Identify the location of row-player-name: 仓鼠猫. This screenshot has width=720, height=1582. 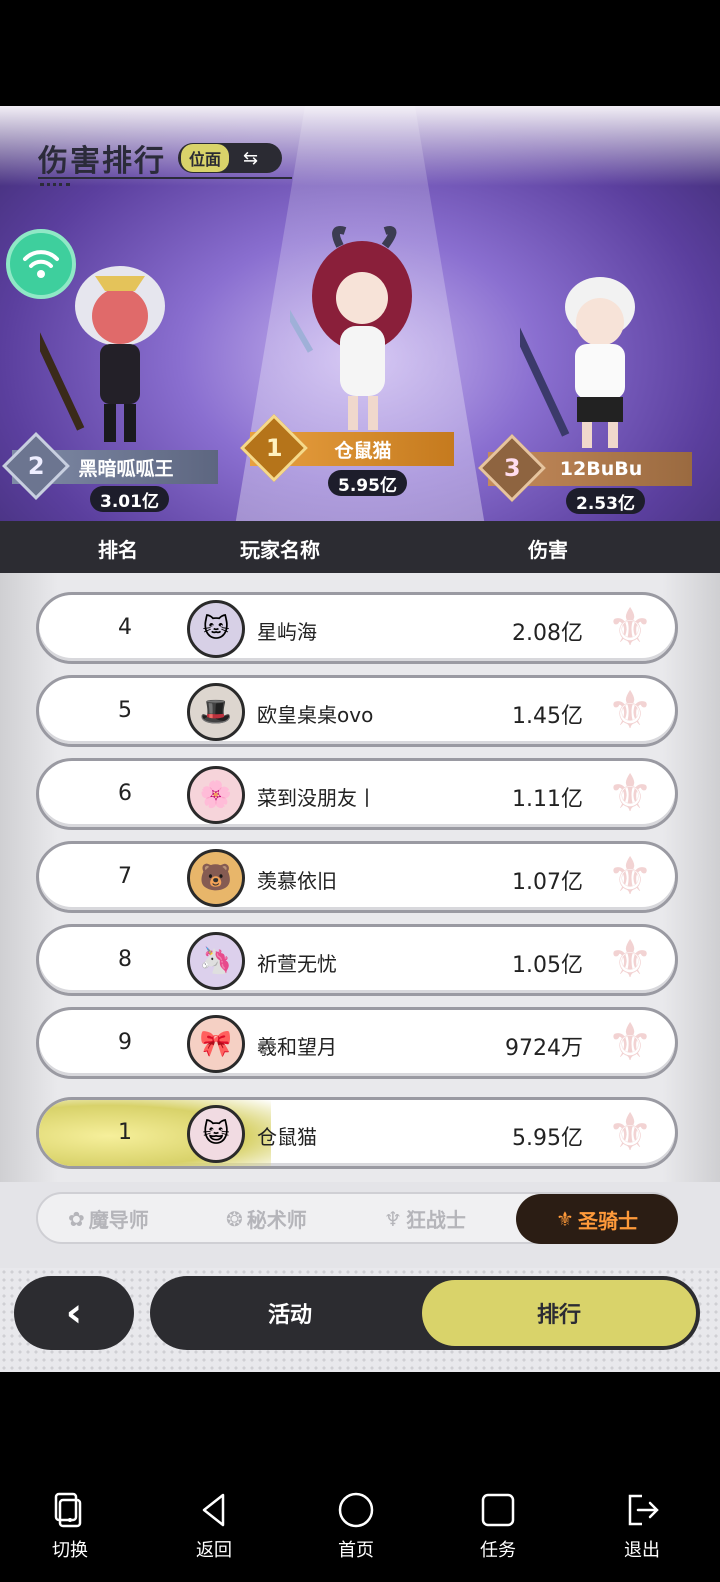
(287, 1137).